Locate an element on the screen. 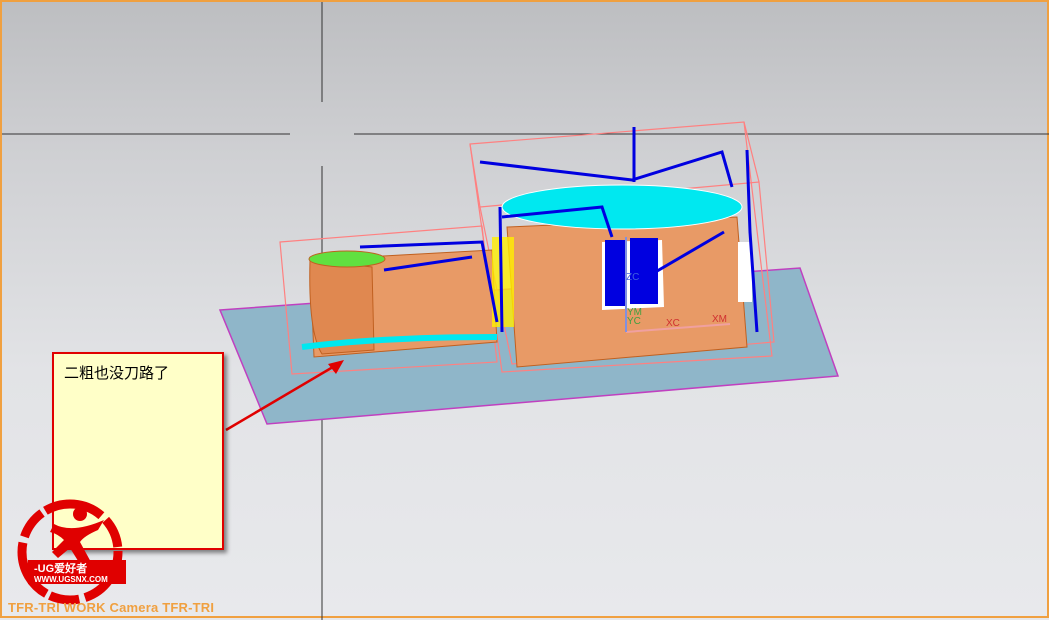 This screenshot has width=1049, height=620. xm-axis-label: XM is located at coordinates (719, 319).